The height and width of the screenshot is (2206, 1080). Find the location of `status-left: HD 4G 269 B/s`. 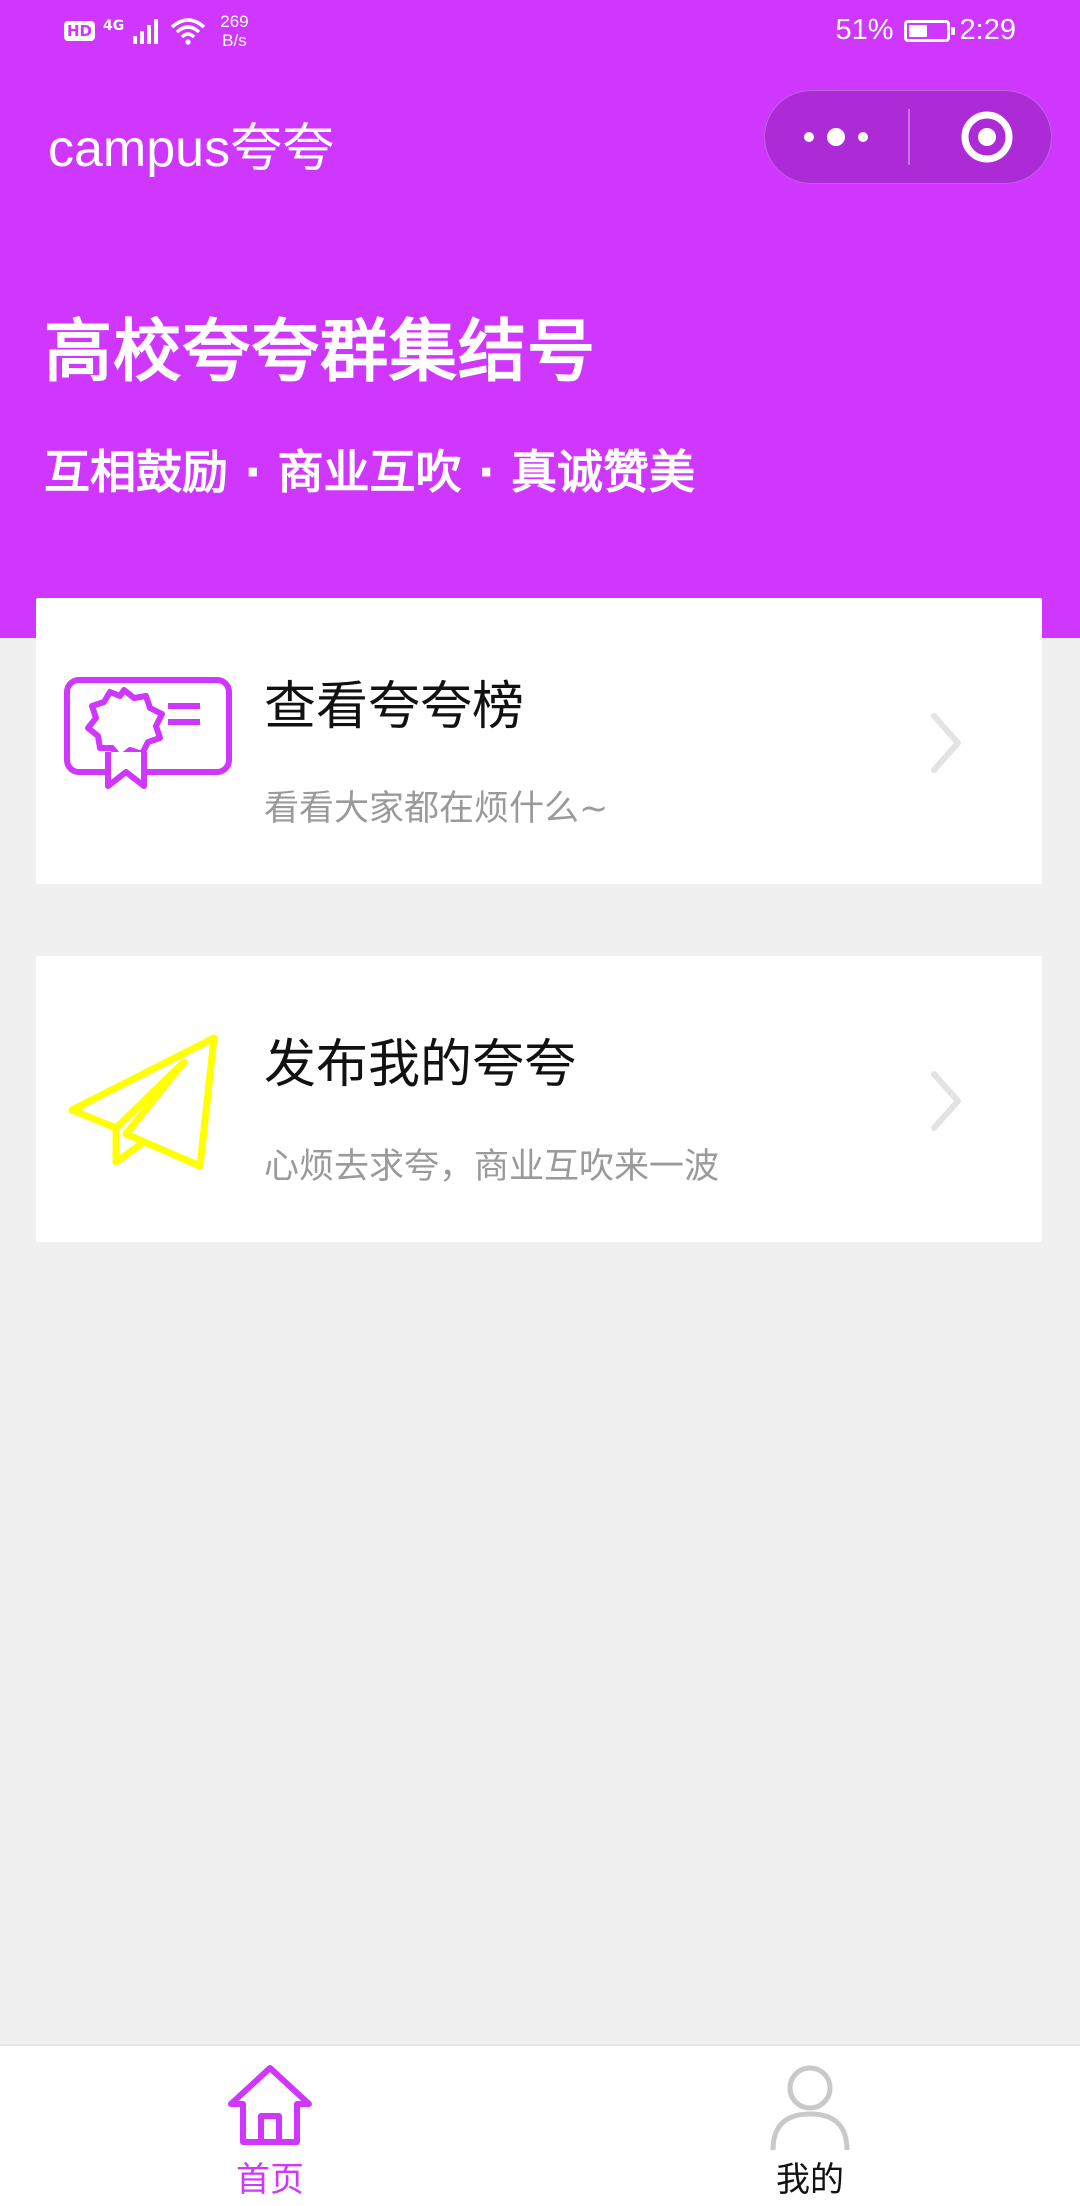

status-left: HD 4G 269 B/s is located at coordinates (156, 31).